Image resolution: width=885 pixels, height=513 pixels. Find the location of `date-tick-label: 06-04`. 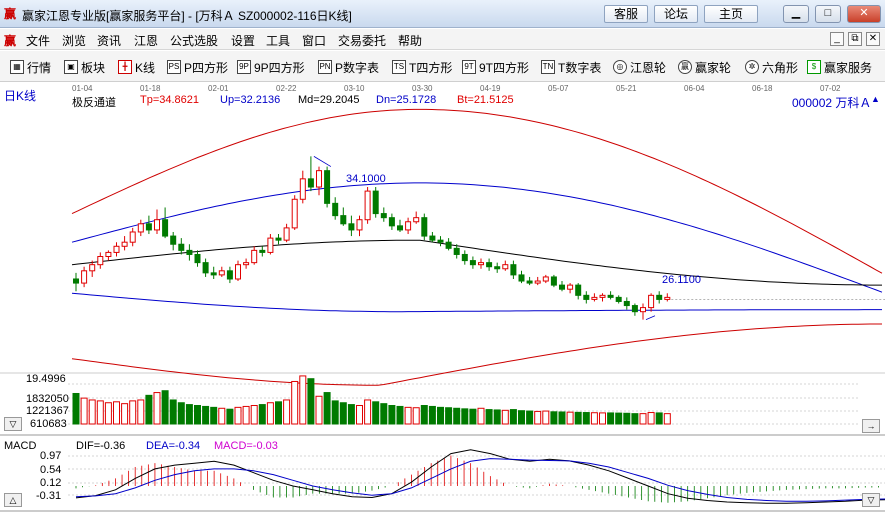

date-tick-label: 06-04 is located at coordinates (694, 88).